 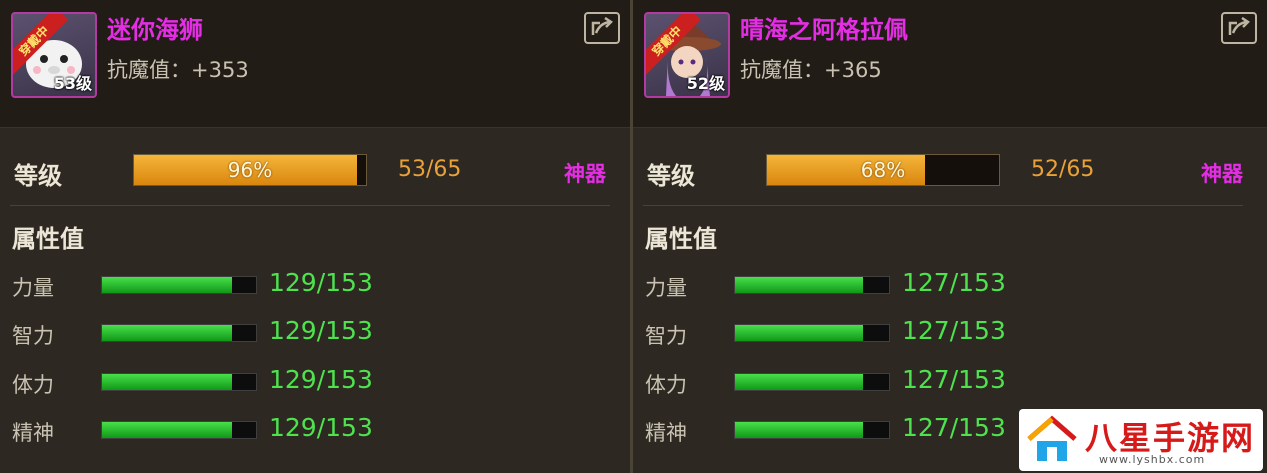 What do you see at coordinates (315, 64) in the screenshot?
I see `pet-header: 穿戴中 53级 迷你海狮 抗魔值：+353` at bounding box center [315, 64].